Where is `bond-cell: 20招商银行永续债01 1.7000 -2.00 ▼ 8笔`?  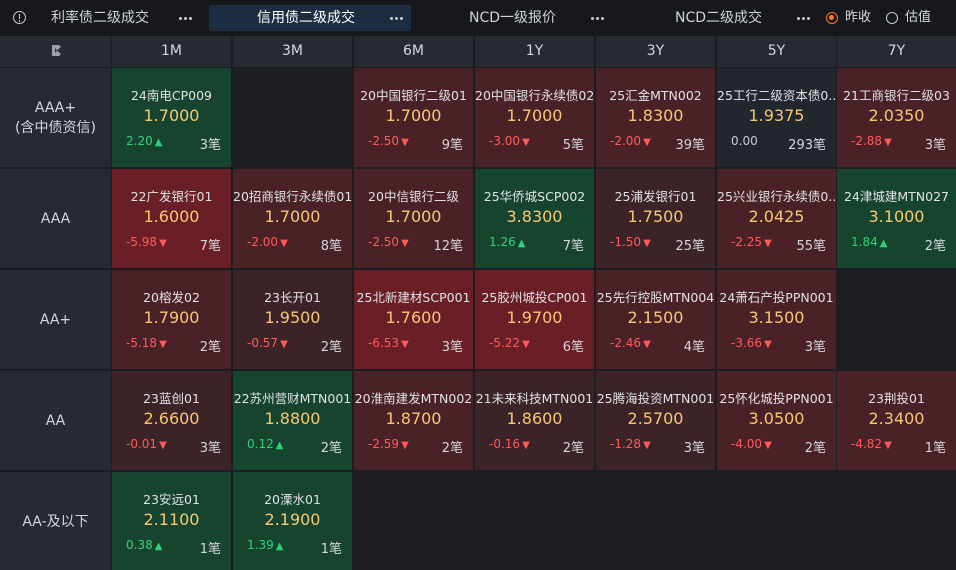
bond-cell: 20招商银行永续债01 1.7000 -2.00 ▼ 8笔 is located at coordinates (292, 218).